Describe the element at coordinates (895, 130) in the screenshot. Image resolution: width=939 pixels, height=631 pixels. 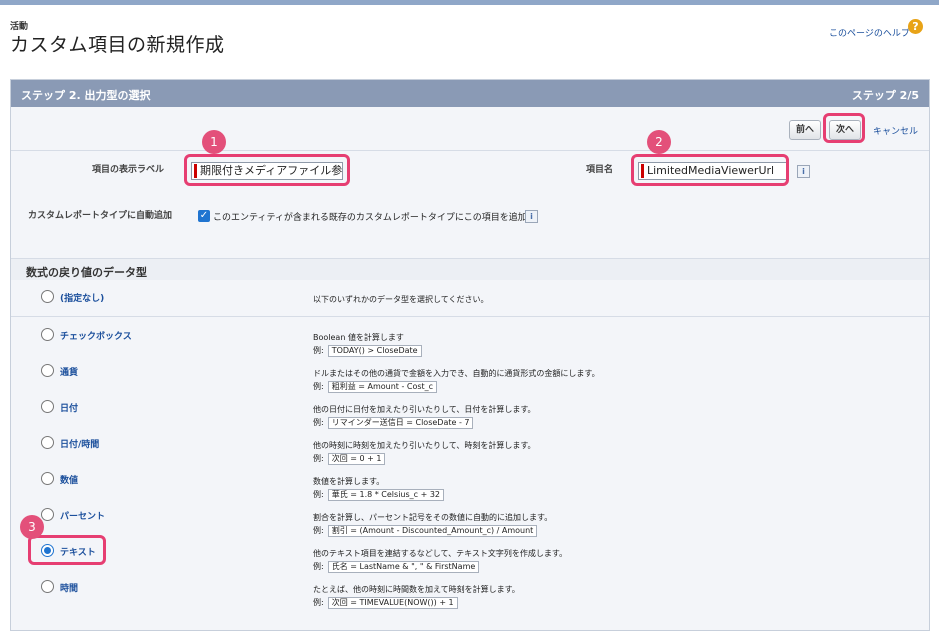
I see `cancel-link: キャンセル` at that location.